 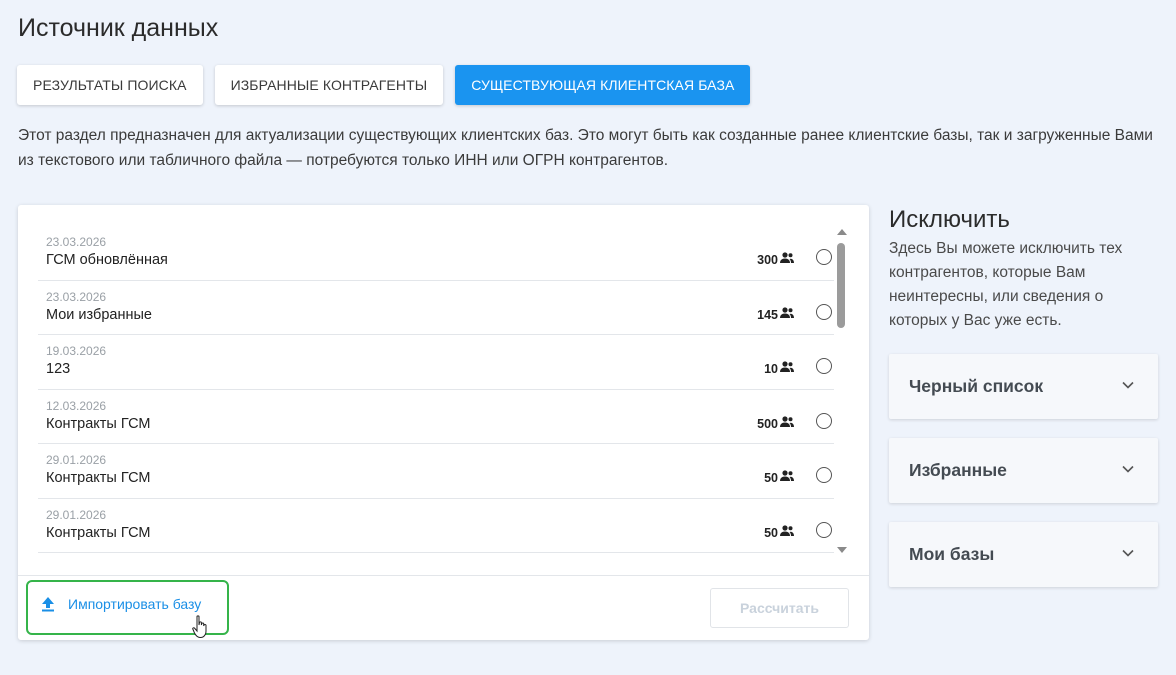 What do you see at coordinates (841, 285) in the screenshot?
I see `scroll-thumb` at bounding box center [841, 285].